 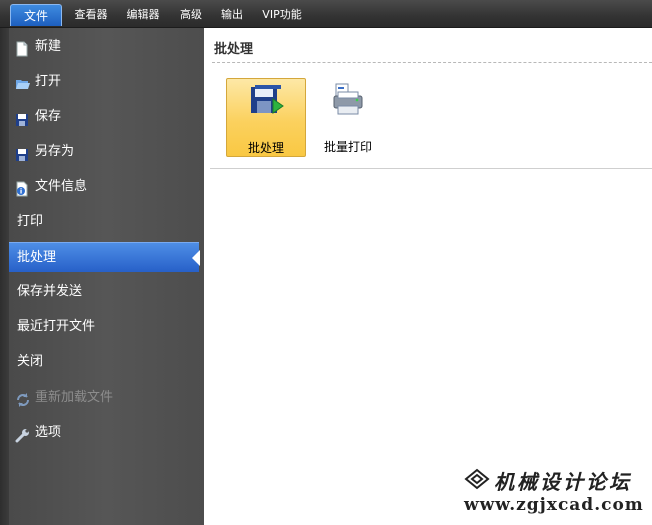 I want to click on sidebar-item-save-as: 另存为, so click(x=104, y=152).